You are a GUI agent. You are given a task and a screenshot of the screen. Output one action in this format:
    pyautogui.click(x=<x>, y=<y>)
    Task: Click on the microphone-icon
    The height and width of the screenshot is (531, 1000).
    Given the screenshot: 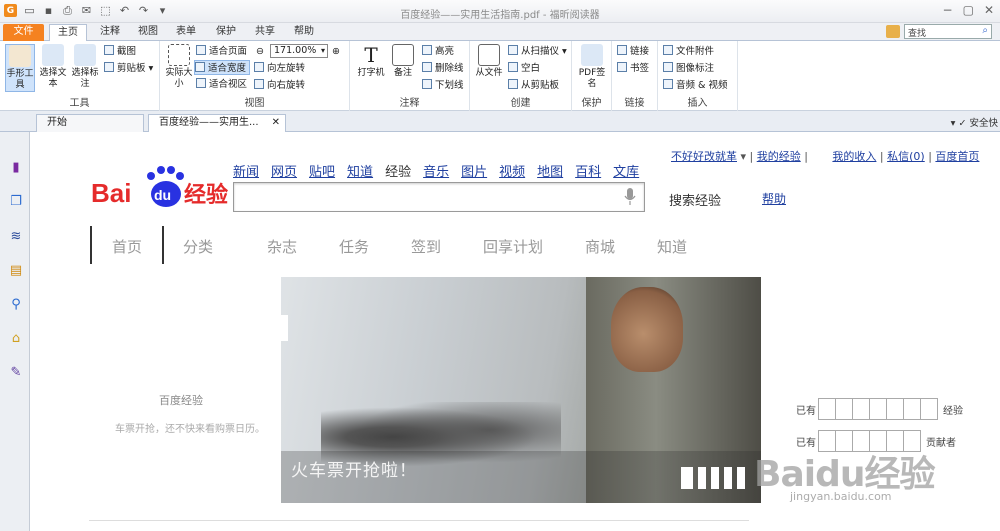 What is the action you would take?
    pyautogui.click(x=630, y=197)
    